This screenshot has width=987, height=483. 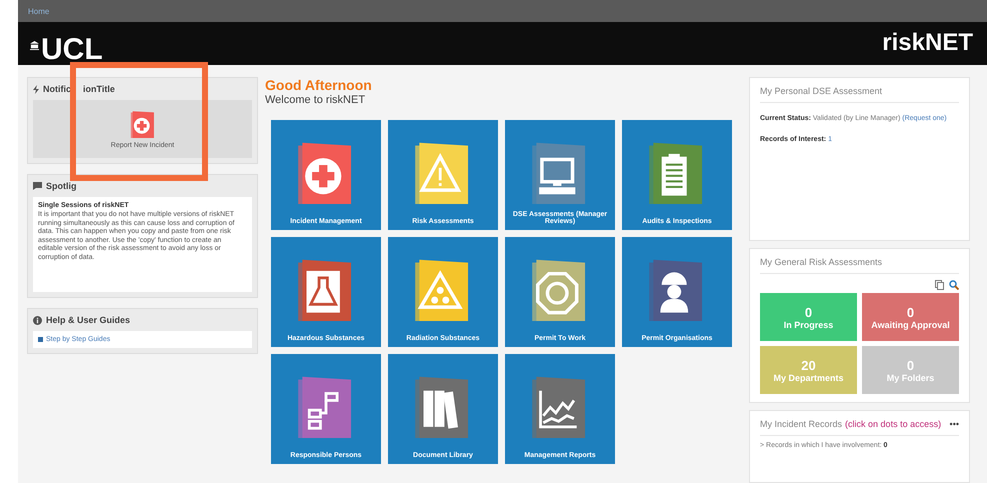 What do you see at coordinates (37, 320) in the screenshot?
I see `info-icon` at bounding box center [37, 320].